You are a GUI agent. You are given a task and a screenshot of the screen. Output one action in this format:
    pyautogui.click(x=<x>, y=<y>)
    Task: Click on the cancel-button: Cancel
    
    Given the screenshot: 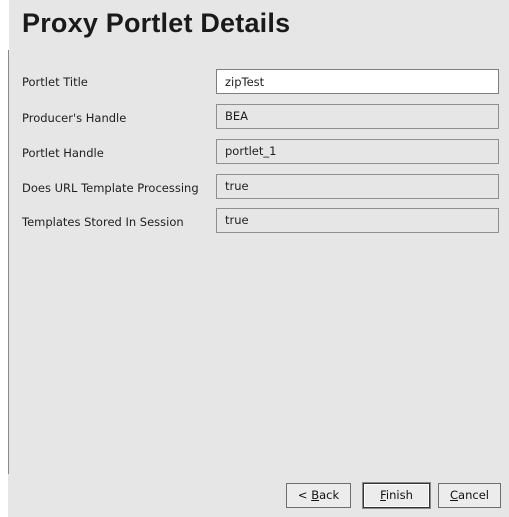 What is the action you would take?
    pyautogui.click(x=469, y=495)
    